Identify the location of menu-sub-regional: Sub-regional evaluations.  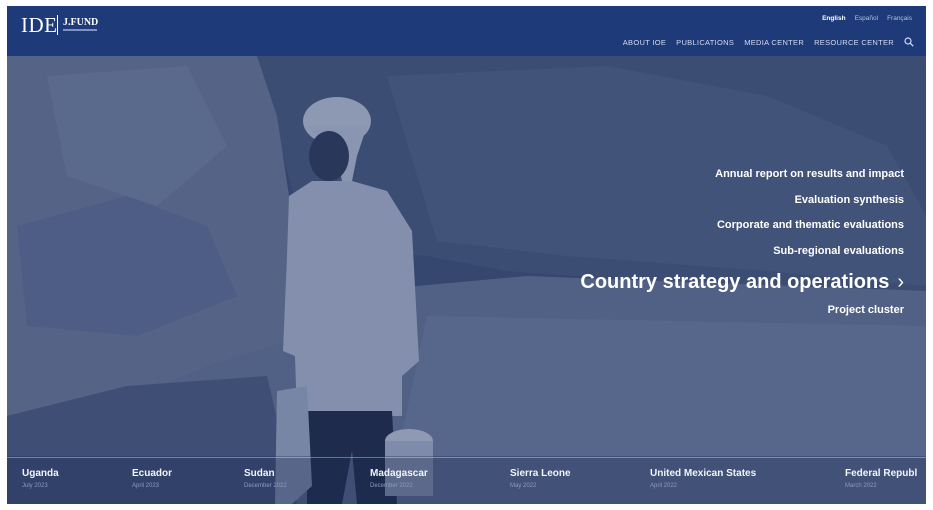
(742, 251).